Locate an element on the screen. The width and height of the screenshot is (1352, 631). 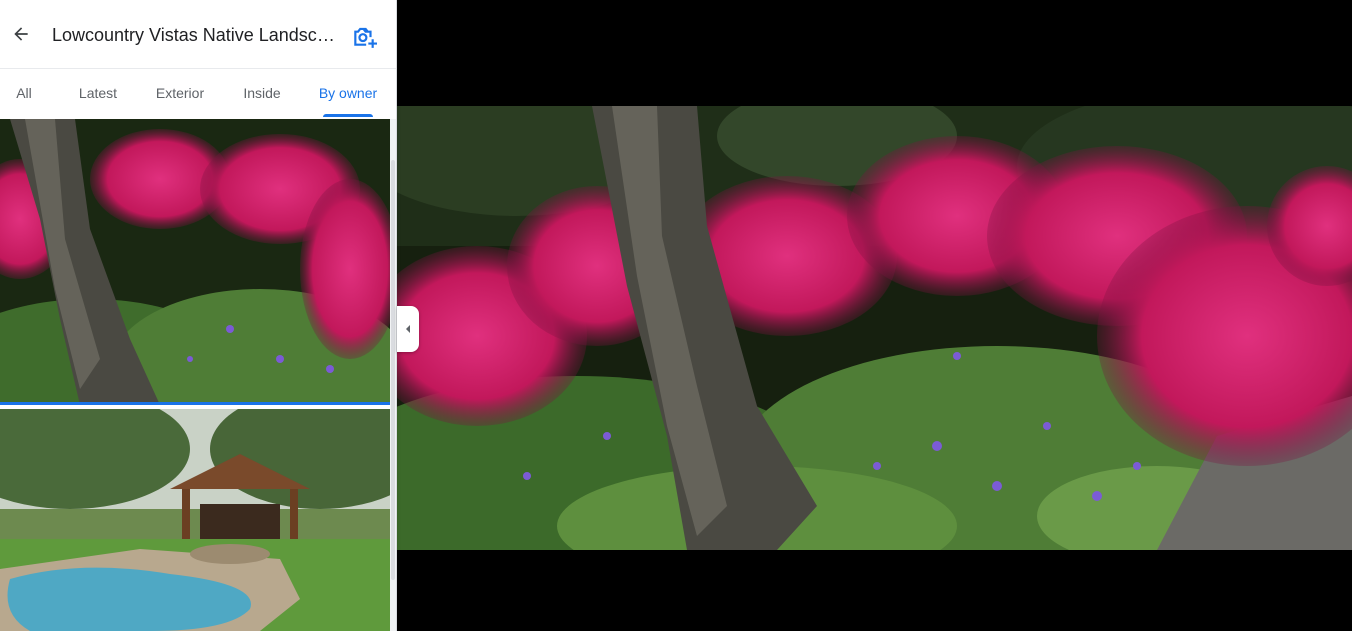
panel-header: Lowcountry Vistas Native Landscape is located at coordinates (198, 34).